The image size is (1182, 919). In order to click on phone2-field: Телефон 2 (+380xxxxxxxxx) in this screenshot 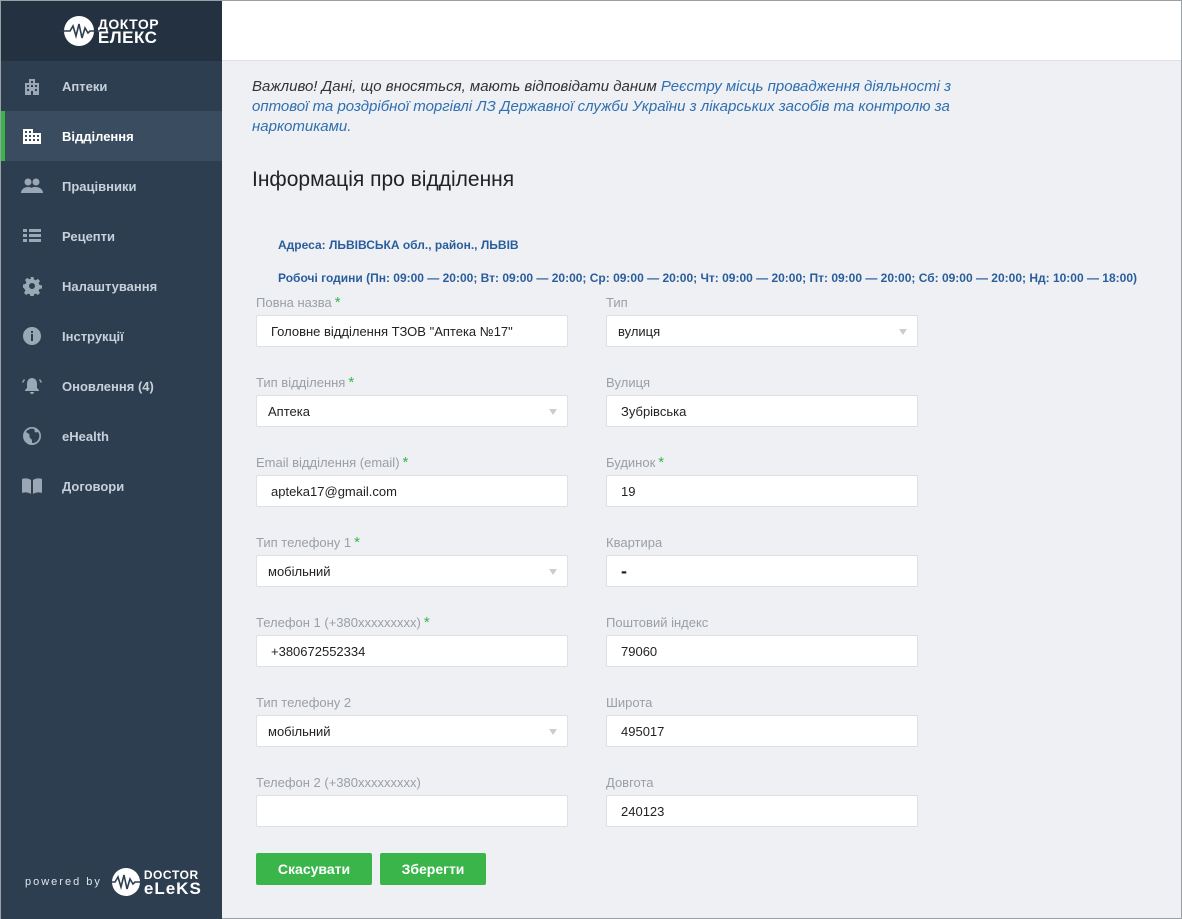, I will do `click(412, 801)`.